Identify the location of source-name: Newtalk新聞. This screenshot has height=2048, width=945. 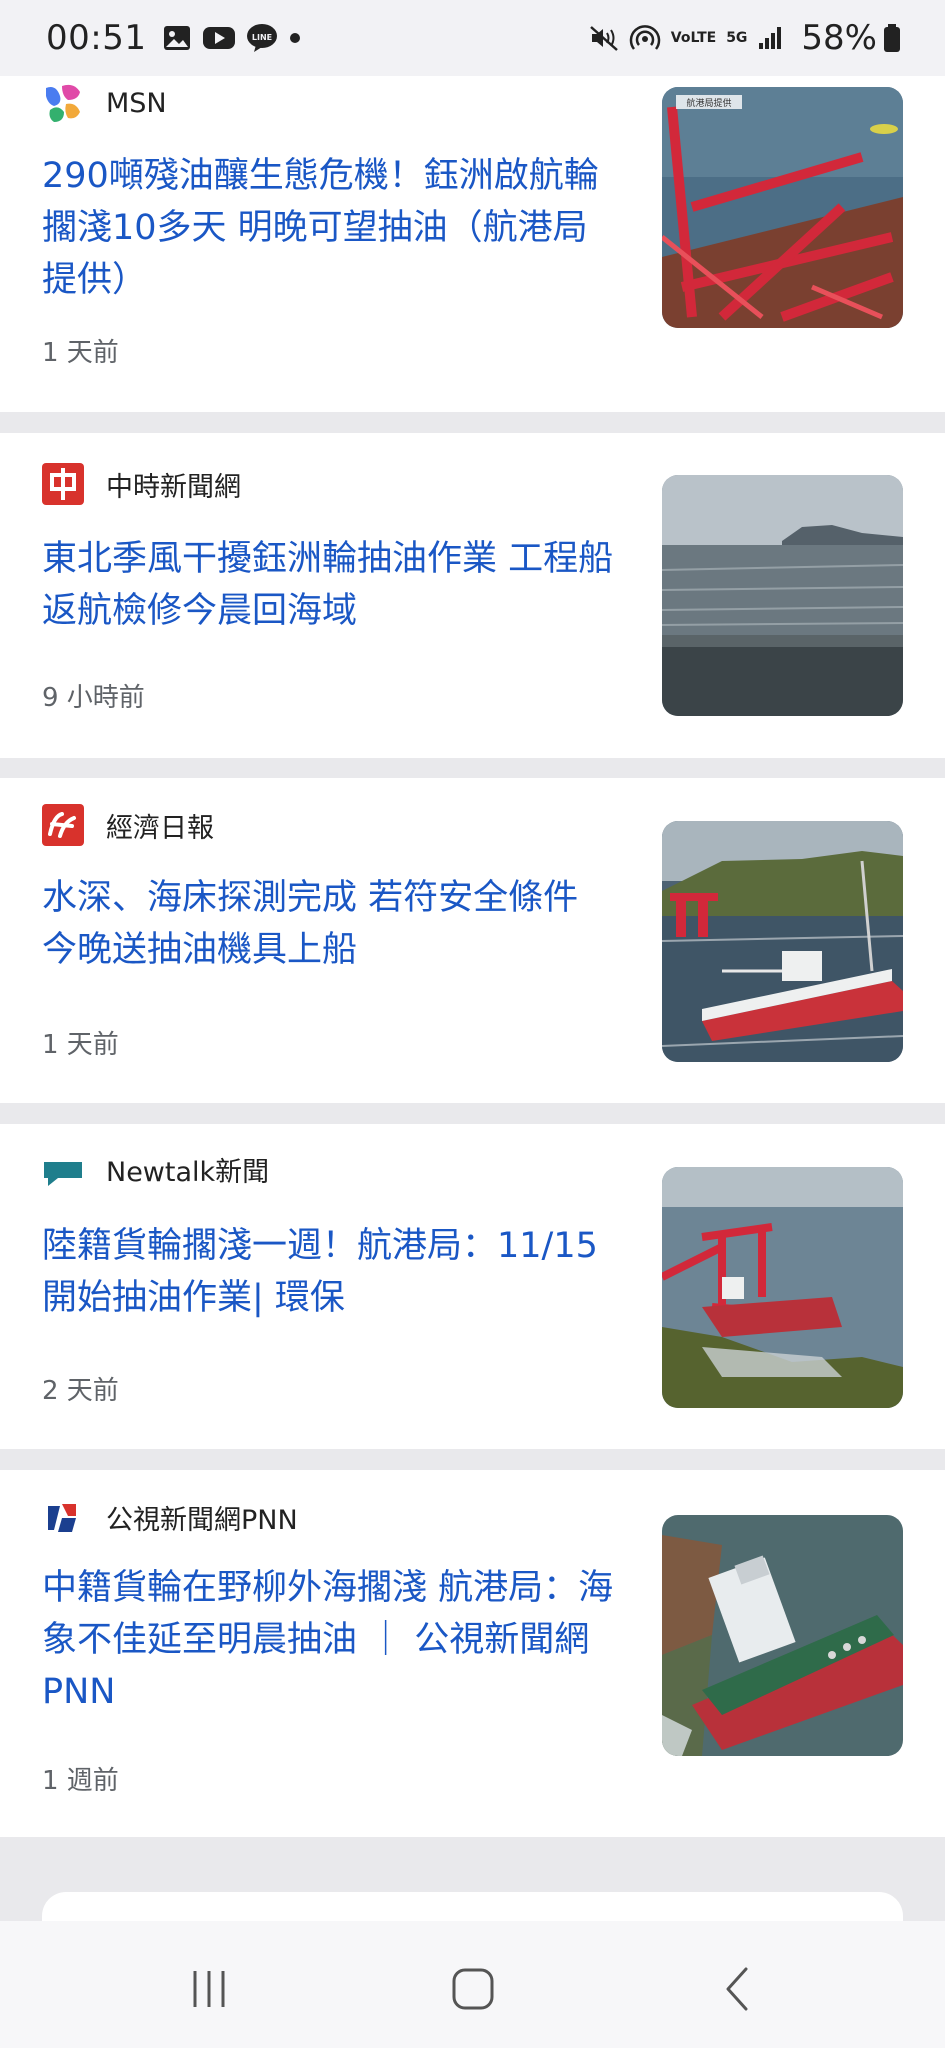
(188, 1172).